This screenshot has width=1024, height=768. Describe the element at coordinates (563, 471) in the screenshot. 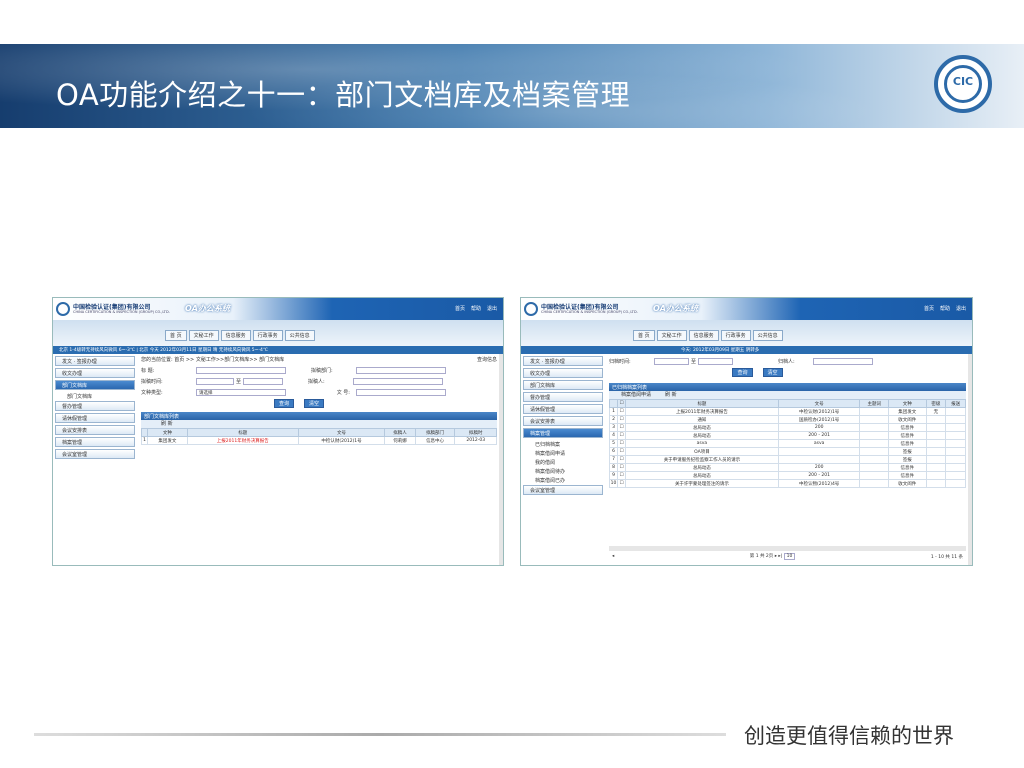

I see `sidebar-subitem: 档案借阅待办` at that location.